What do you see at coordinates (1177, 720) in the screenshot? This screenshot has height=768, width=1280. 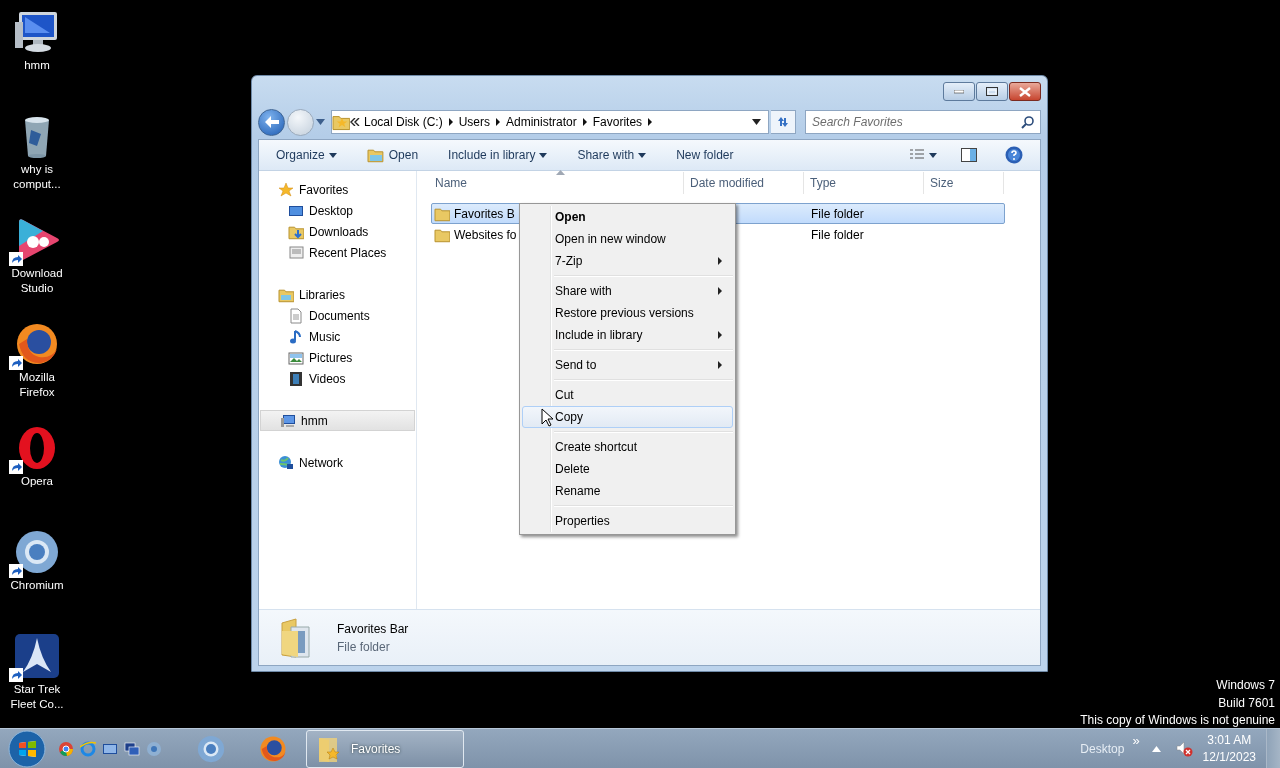 I see `watermark-text: This copy of Windows is not genuine` at bounding box center [1177, 720].